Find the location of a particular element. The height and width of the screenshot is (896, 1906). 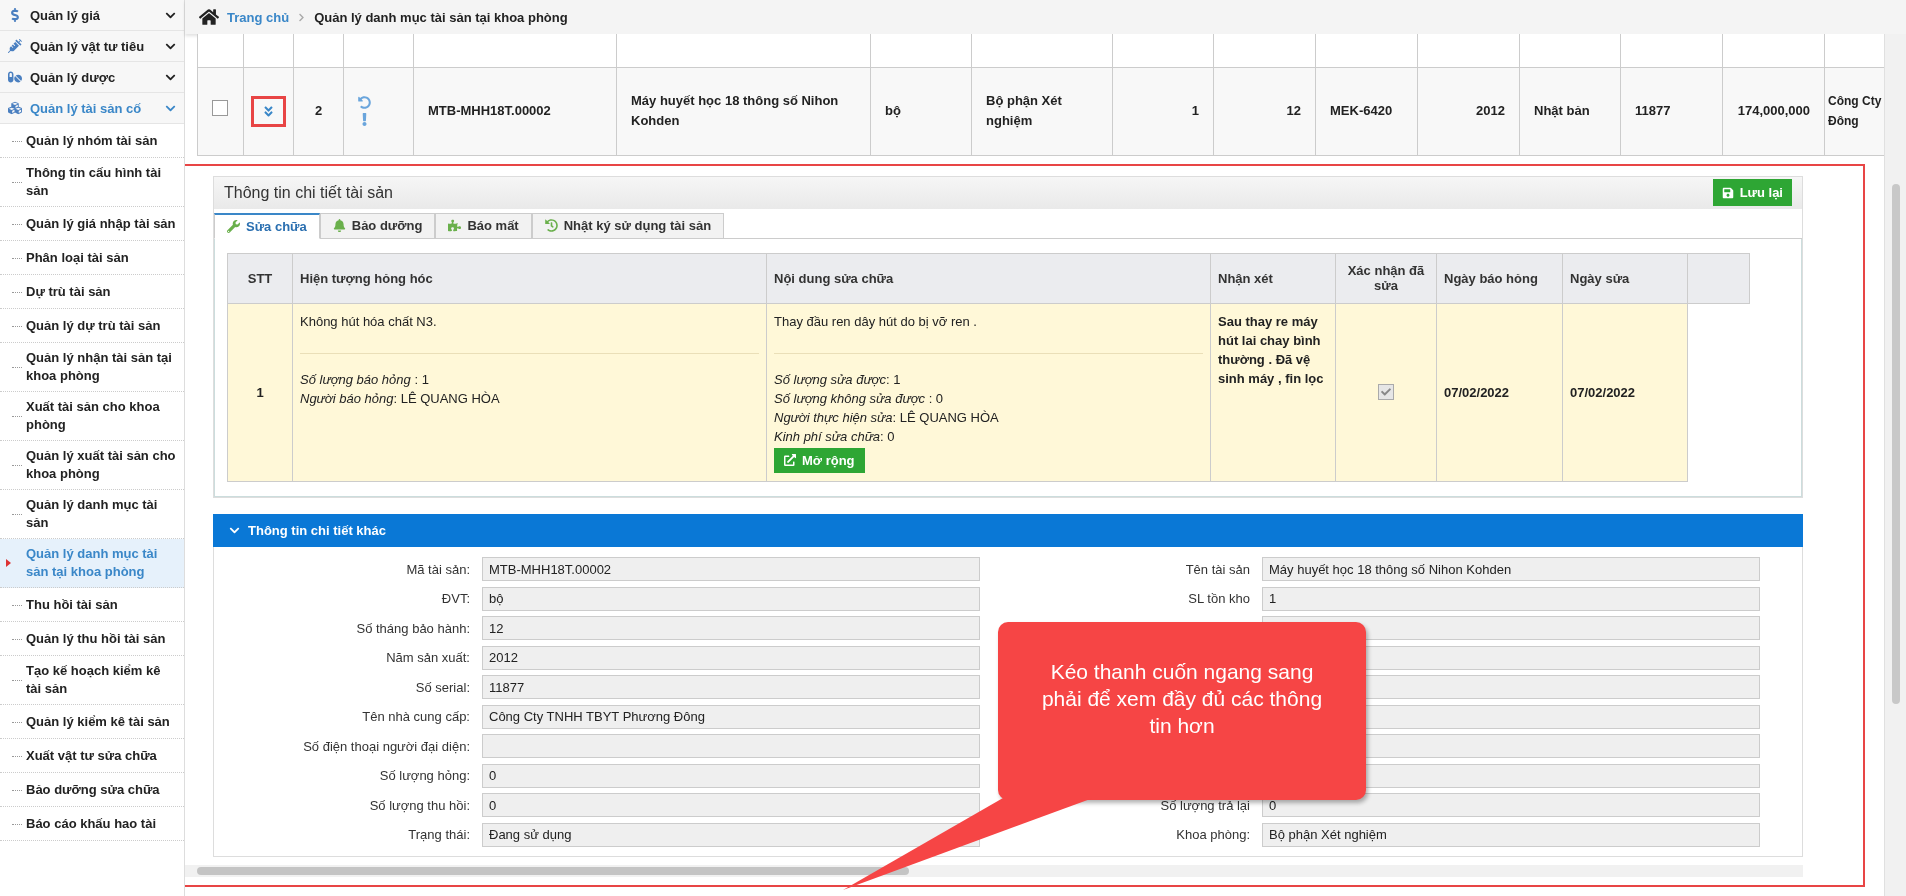

table-cell: 2012 is located at coordinates (1468, 111).